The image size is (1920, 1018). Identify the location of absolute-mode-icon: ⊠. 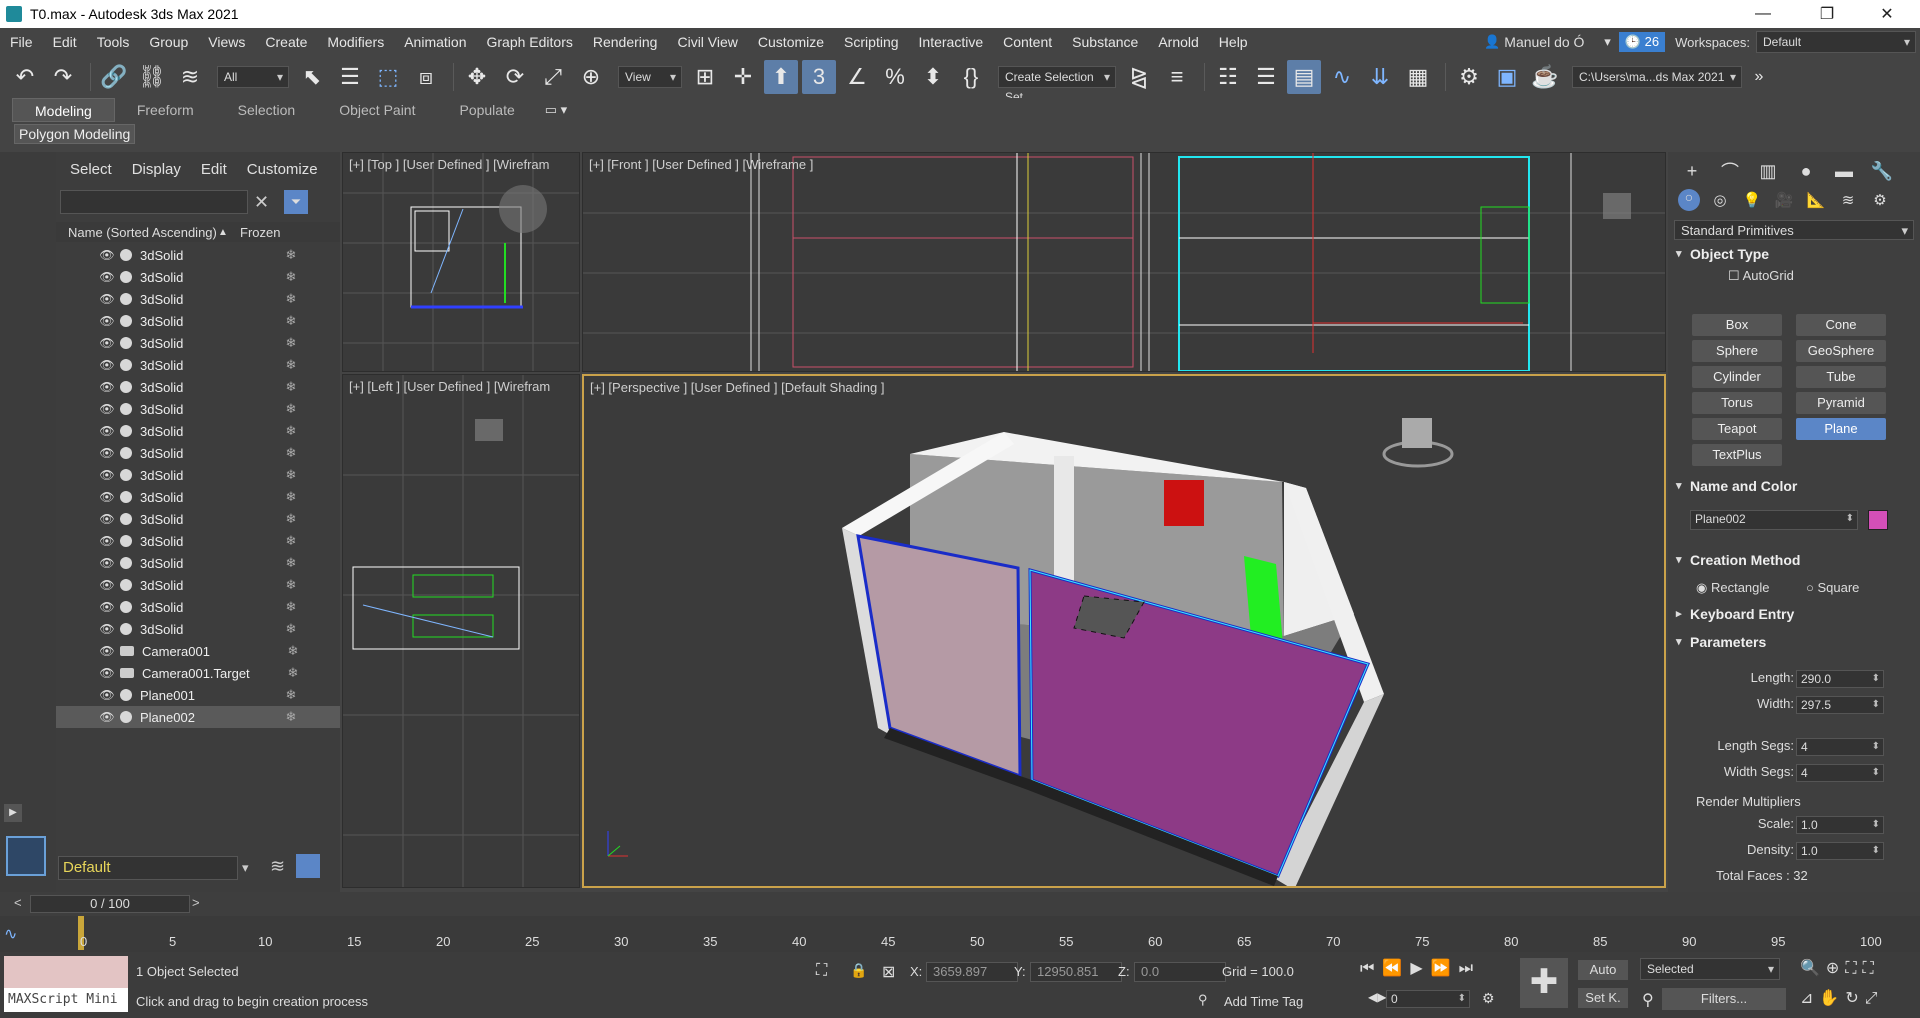
(888, 972).